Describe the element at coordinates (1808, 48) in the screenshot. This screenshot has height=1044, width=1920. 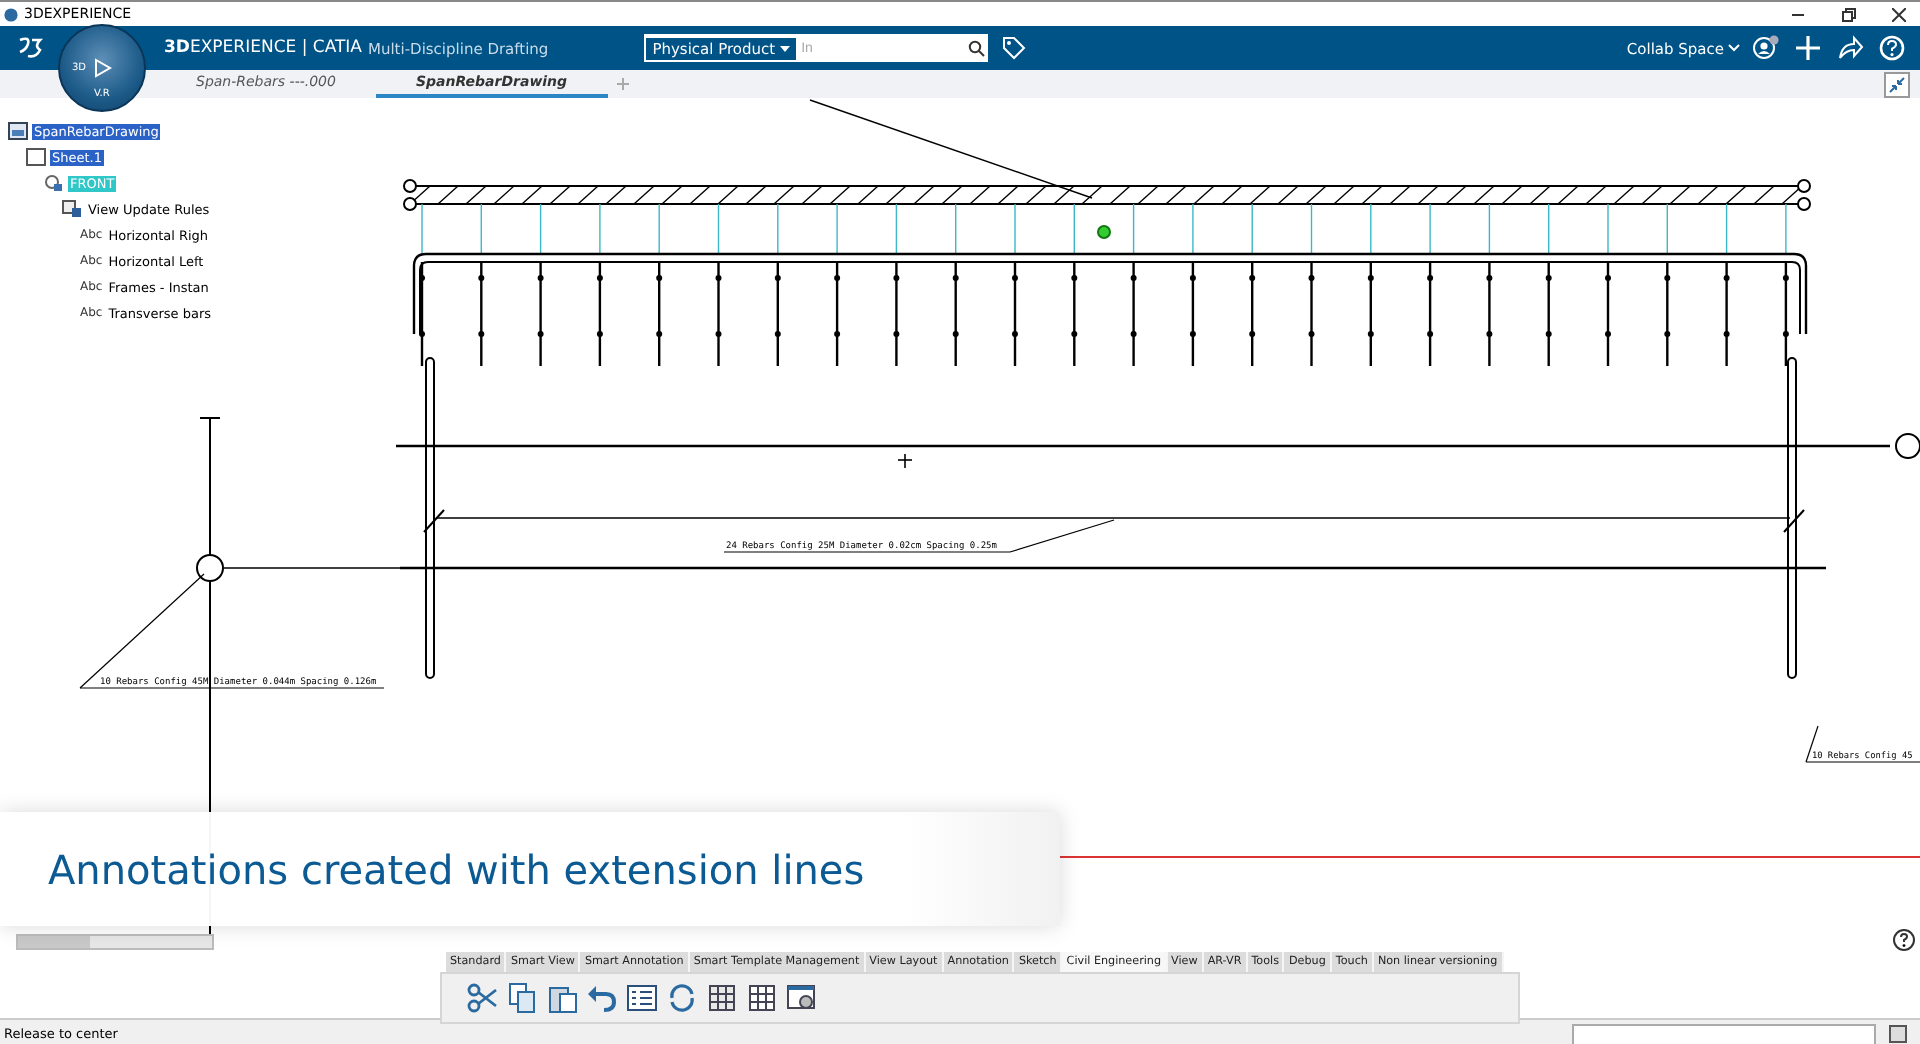
I see `plus-icon` at that location.